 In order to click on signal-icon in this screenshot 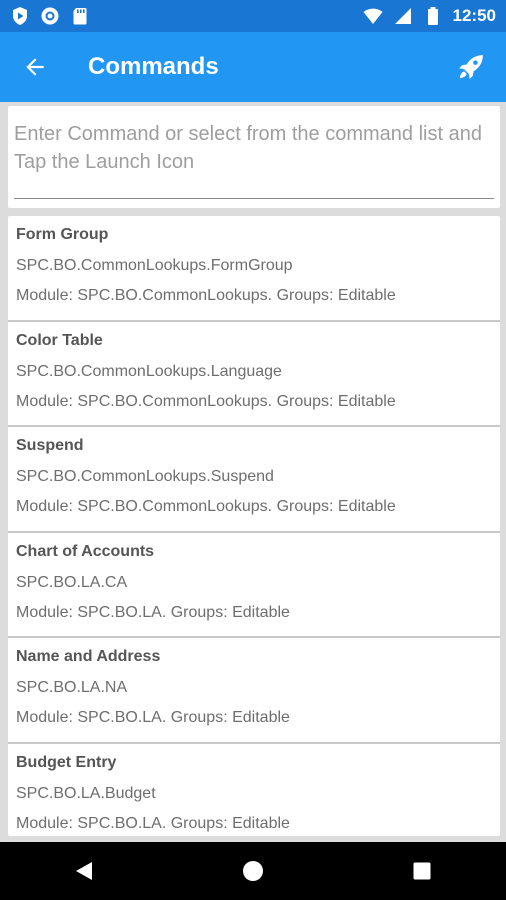, I will do `click(403, 16)`.